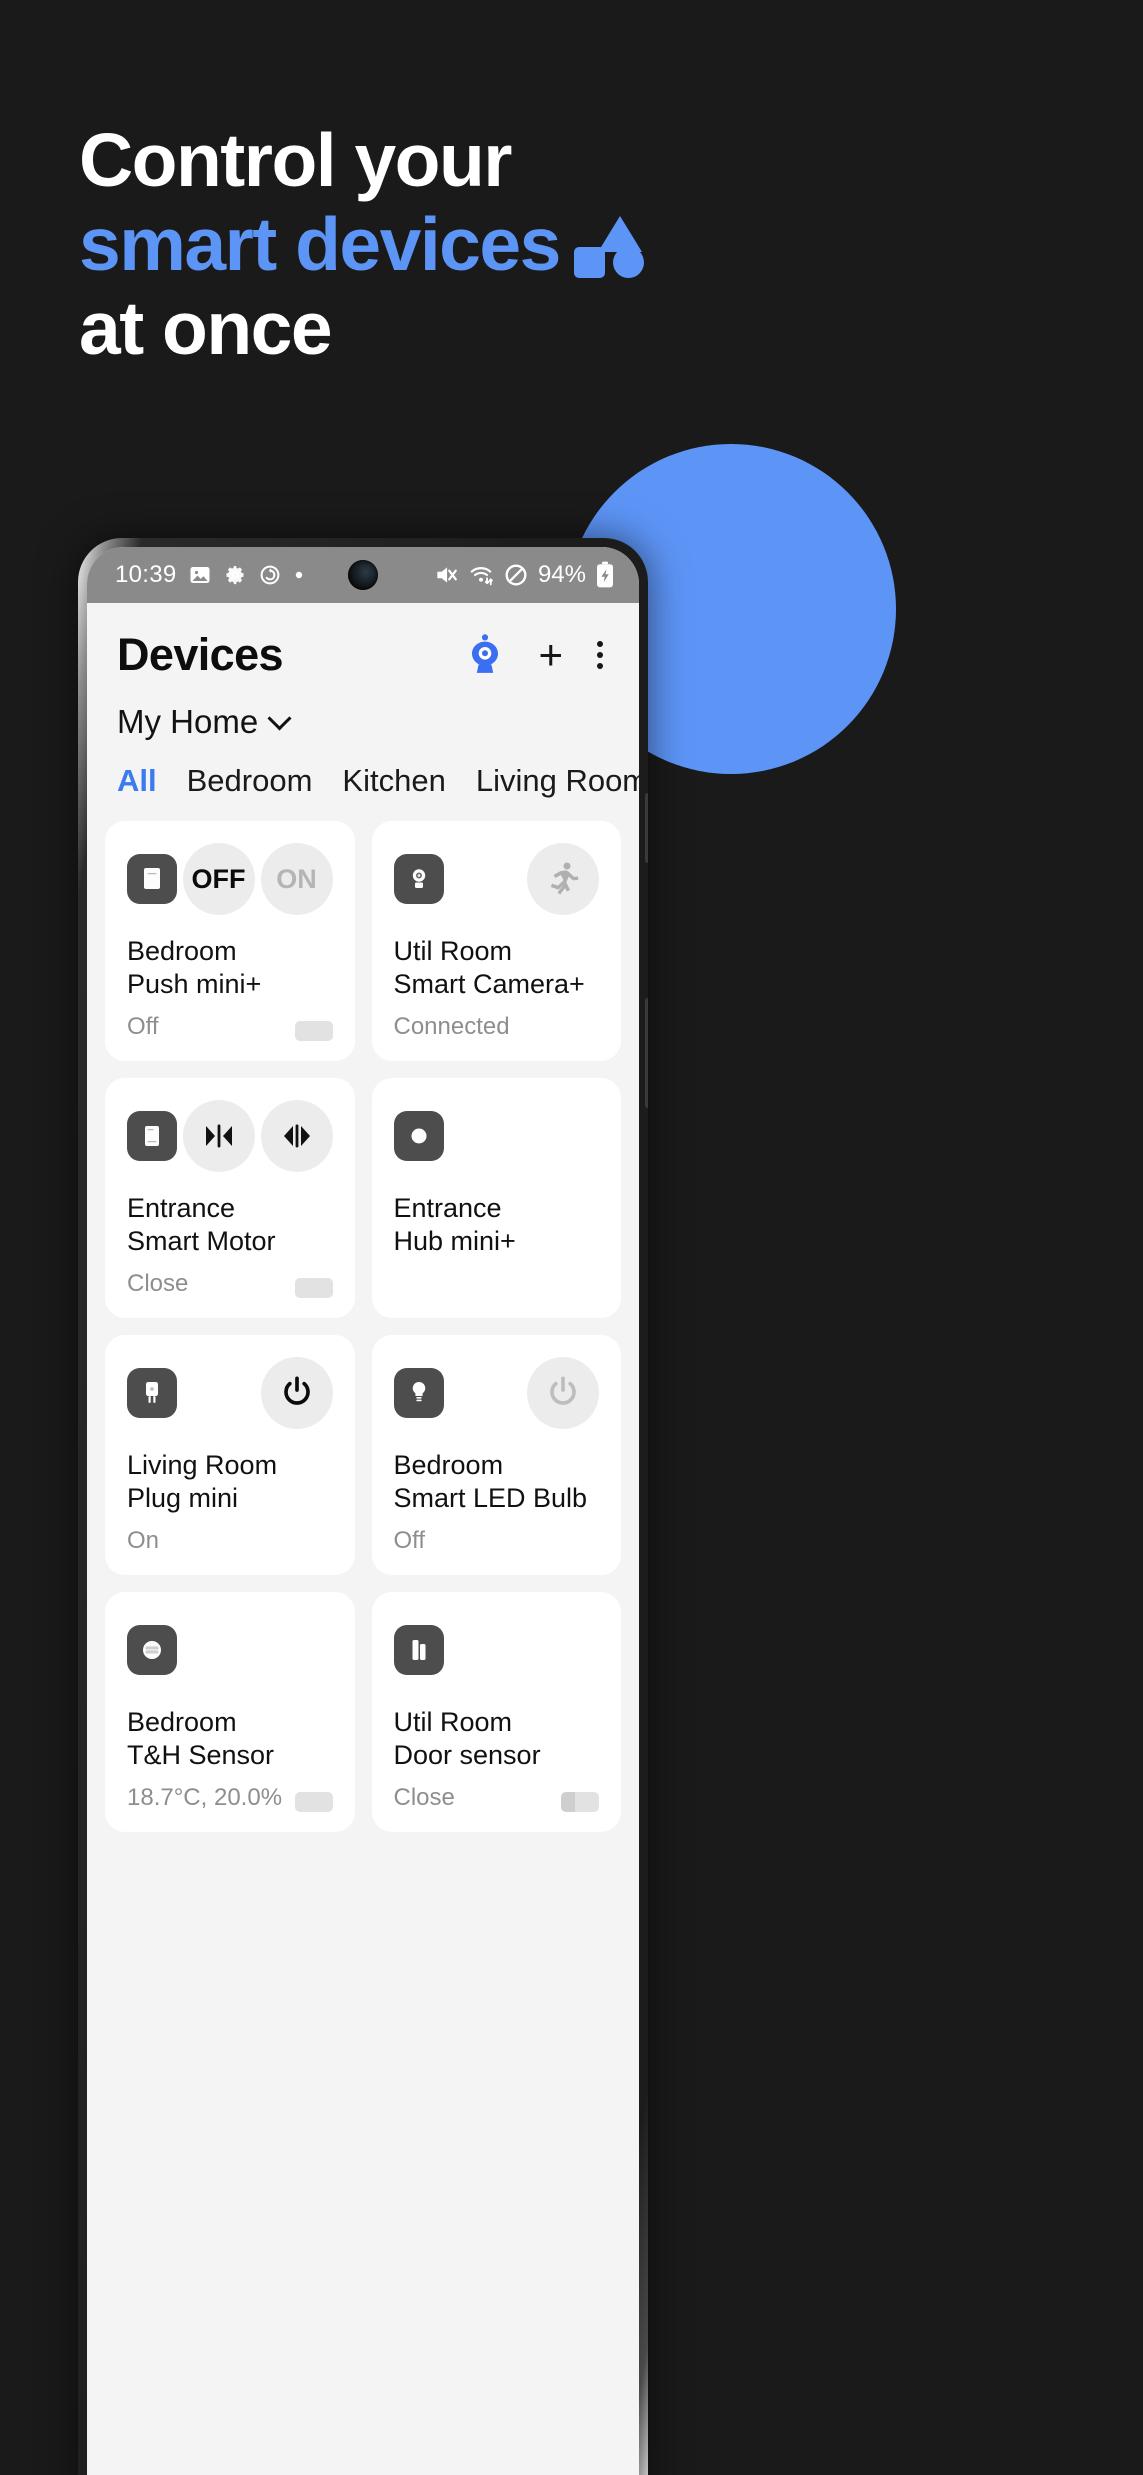 The height and width of the screenshot is (2475, 1143). Describe the element at coordinates (270, 575) in the screenshot. I see `sync-icon` at that location.